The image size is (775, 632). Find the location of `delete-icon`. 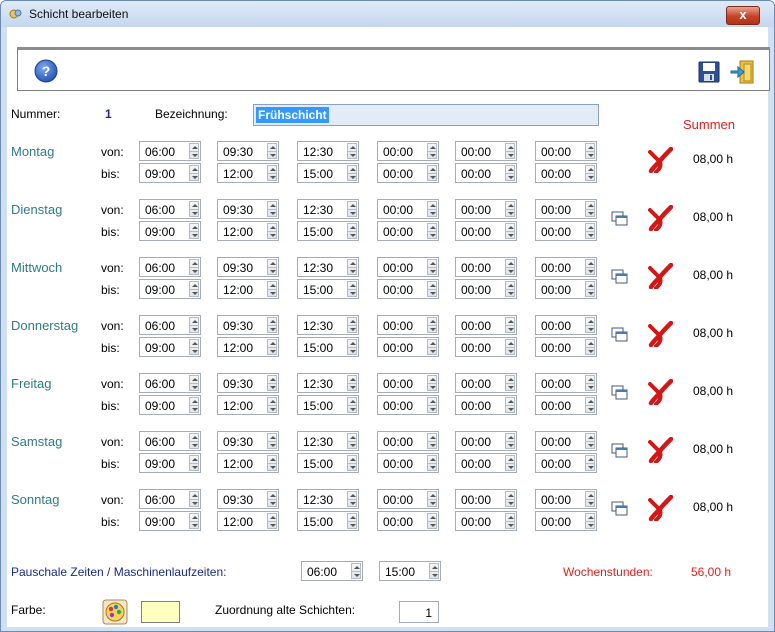

delete-icon is located at coordinates (660, 218).